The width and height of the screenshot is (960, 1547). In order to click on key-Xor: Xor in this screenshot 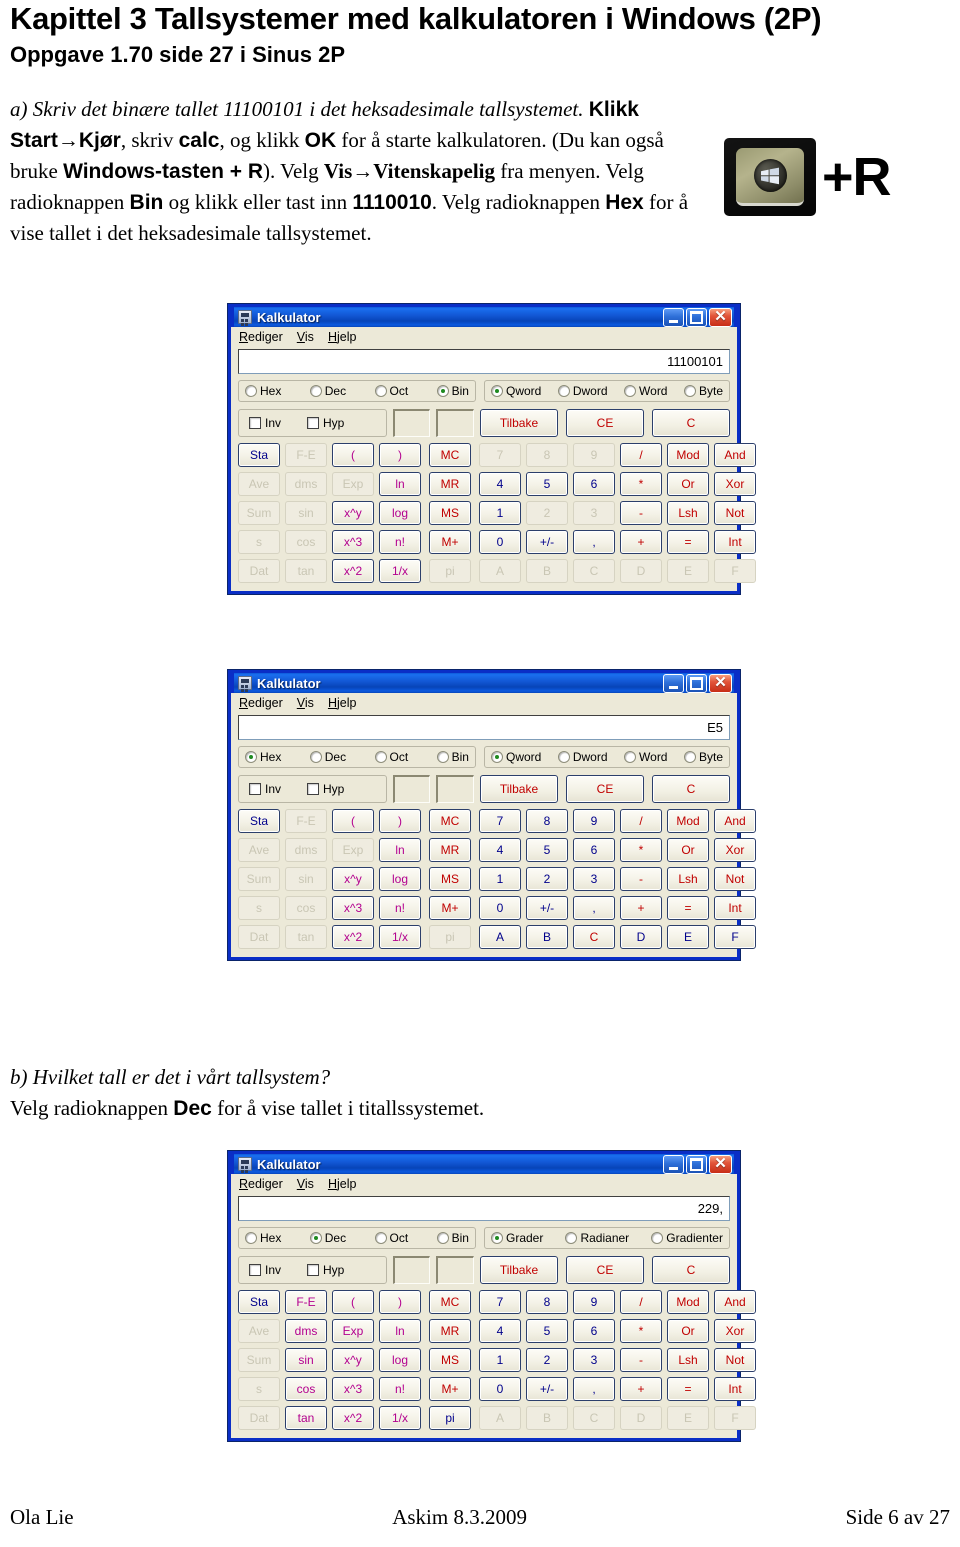, I will do `click(735, 1331)`.